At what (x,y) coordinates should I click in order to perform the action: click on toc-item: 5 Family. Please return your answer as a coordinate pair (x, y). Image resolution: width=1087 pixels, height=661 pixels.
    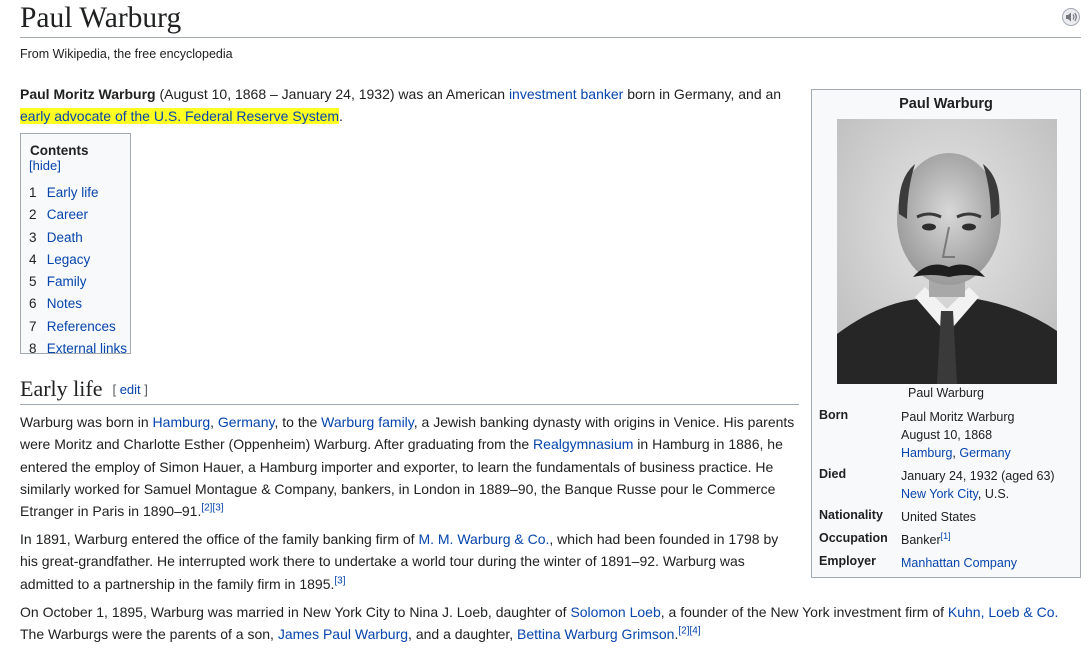
    Looking at the image, I should click on (75, 283).